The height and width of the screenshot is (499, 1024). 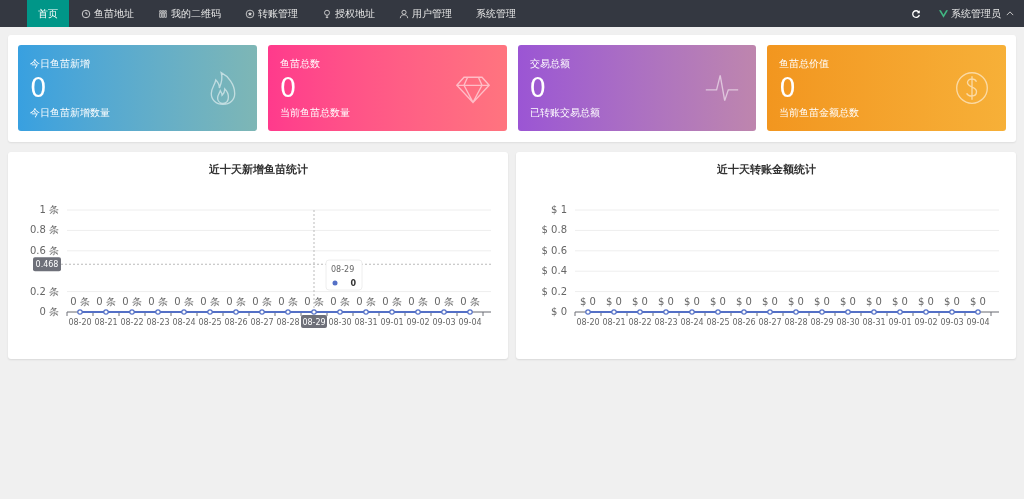 What do you see at coordinates (44, 291) in the screenshot?
I see `y-tick-label: 0.2 条` at bounding box center [44, 291].